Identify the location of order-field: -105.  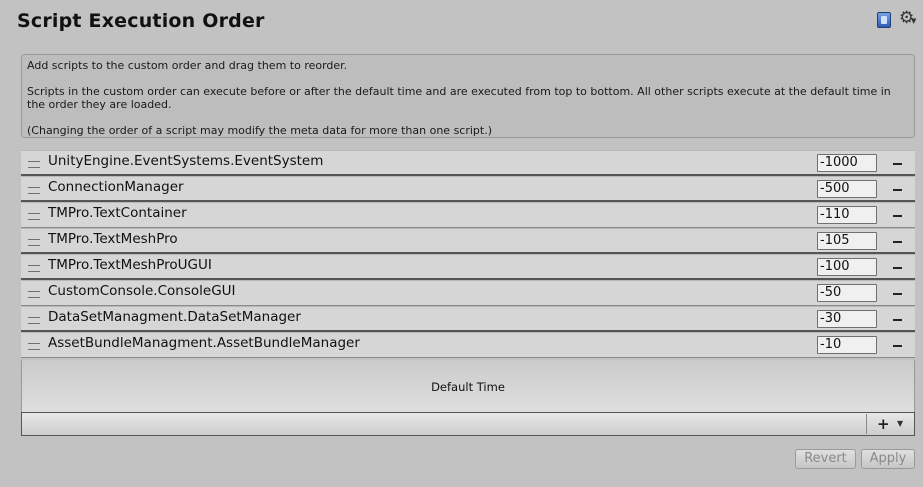
(847, 241).